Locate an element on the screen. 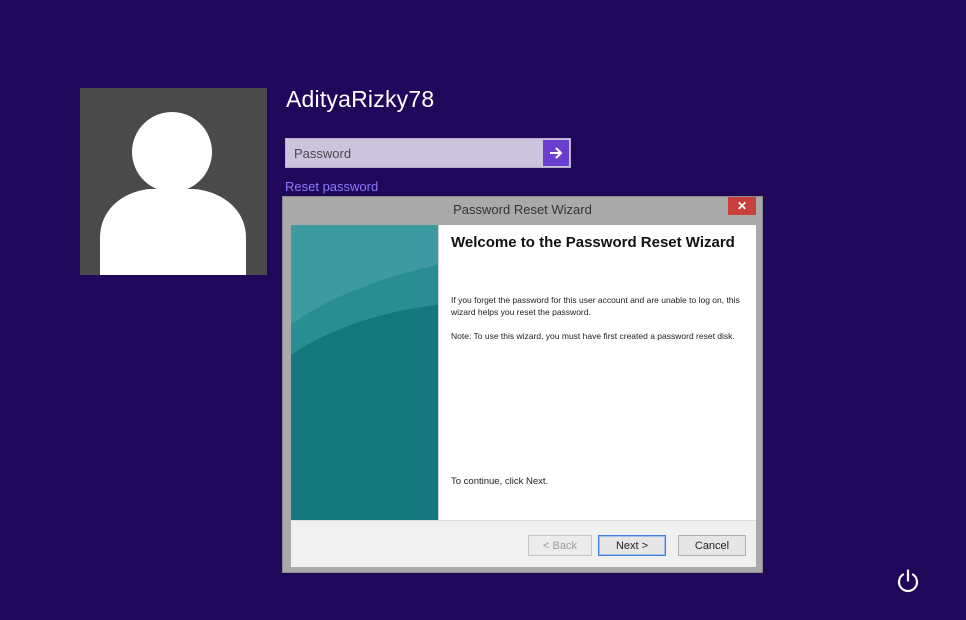 This screenshot has width=966, height=620. close-button: ✕ is located at coordinates (742, 206).